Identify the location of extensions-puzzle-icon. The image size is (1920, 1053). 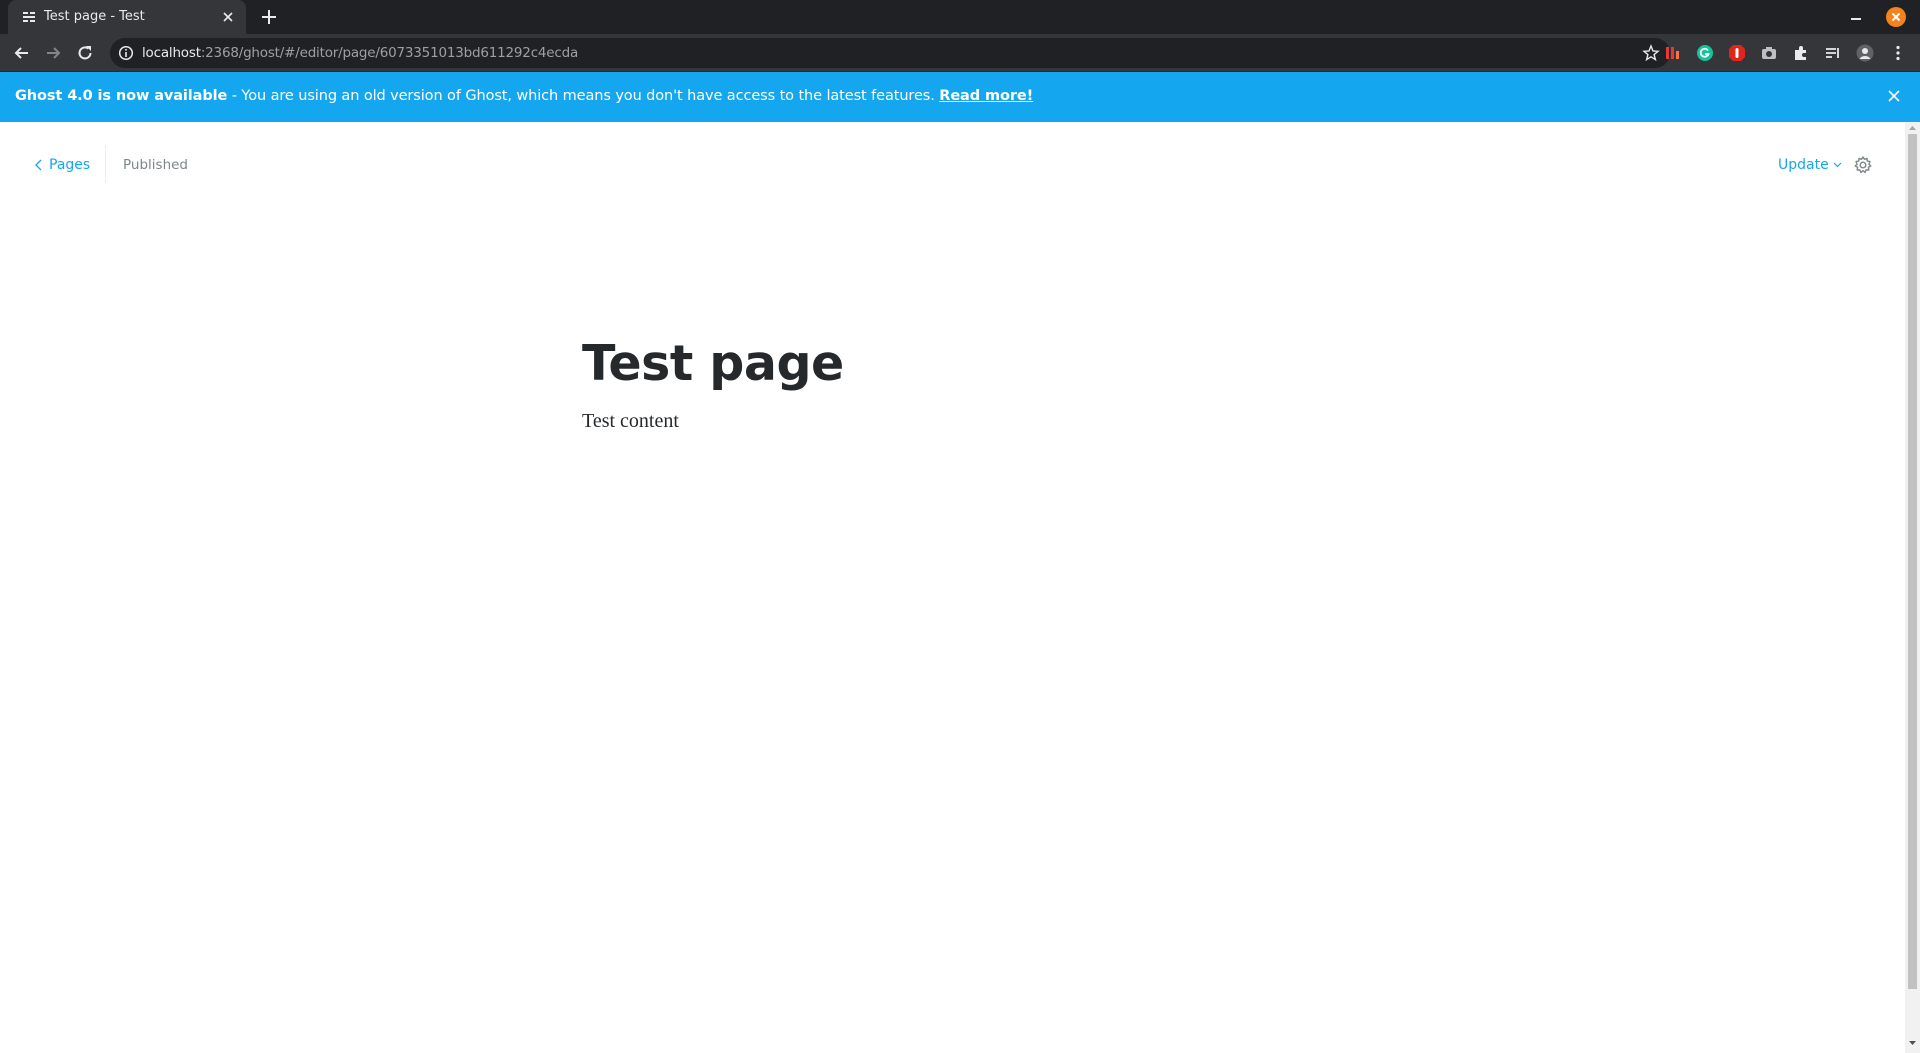
(1801, 53).